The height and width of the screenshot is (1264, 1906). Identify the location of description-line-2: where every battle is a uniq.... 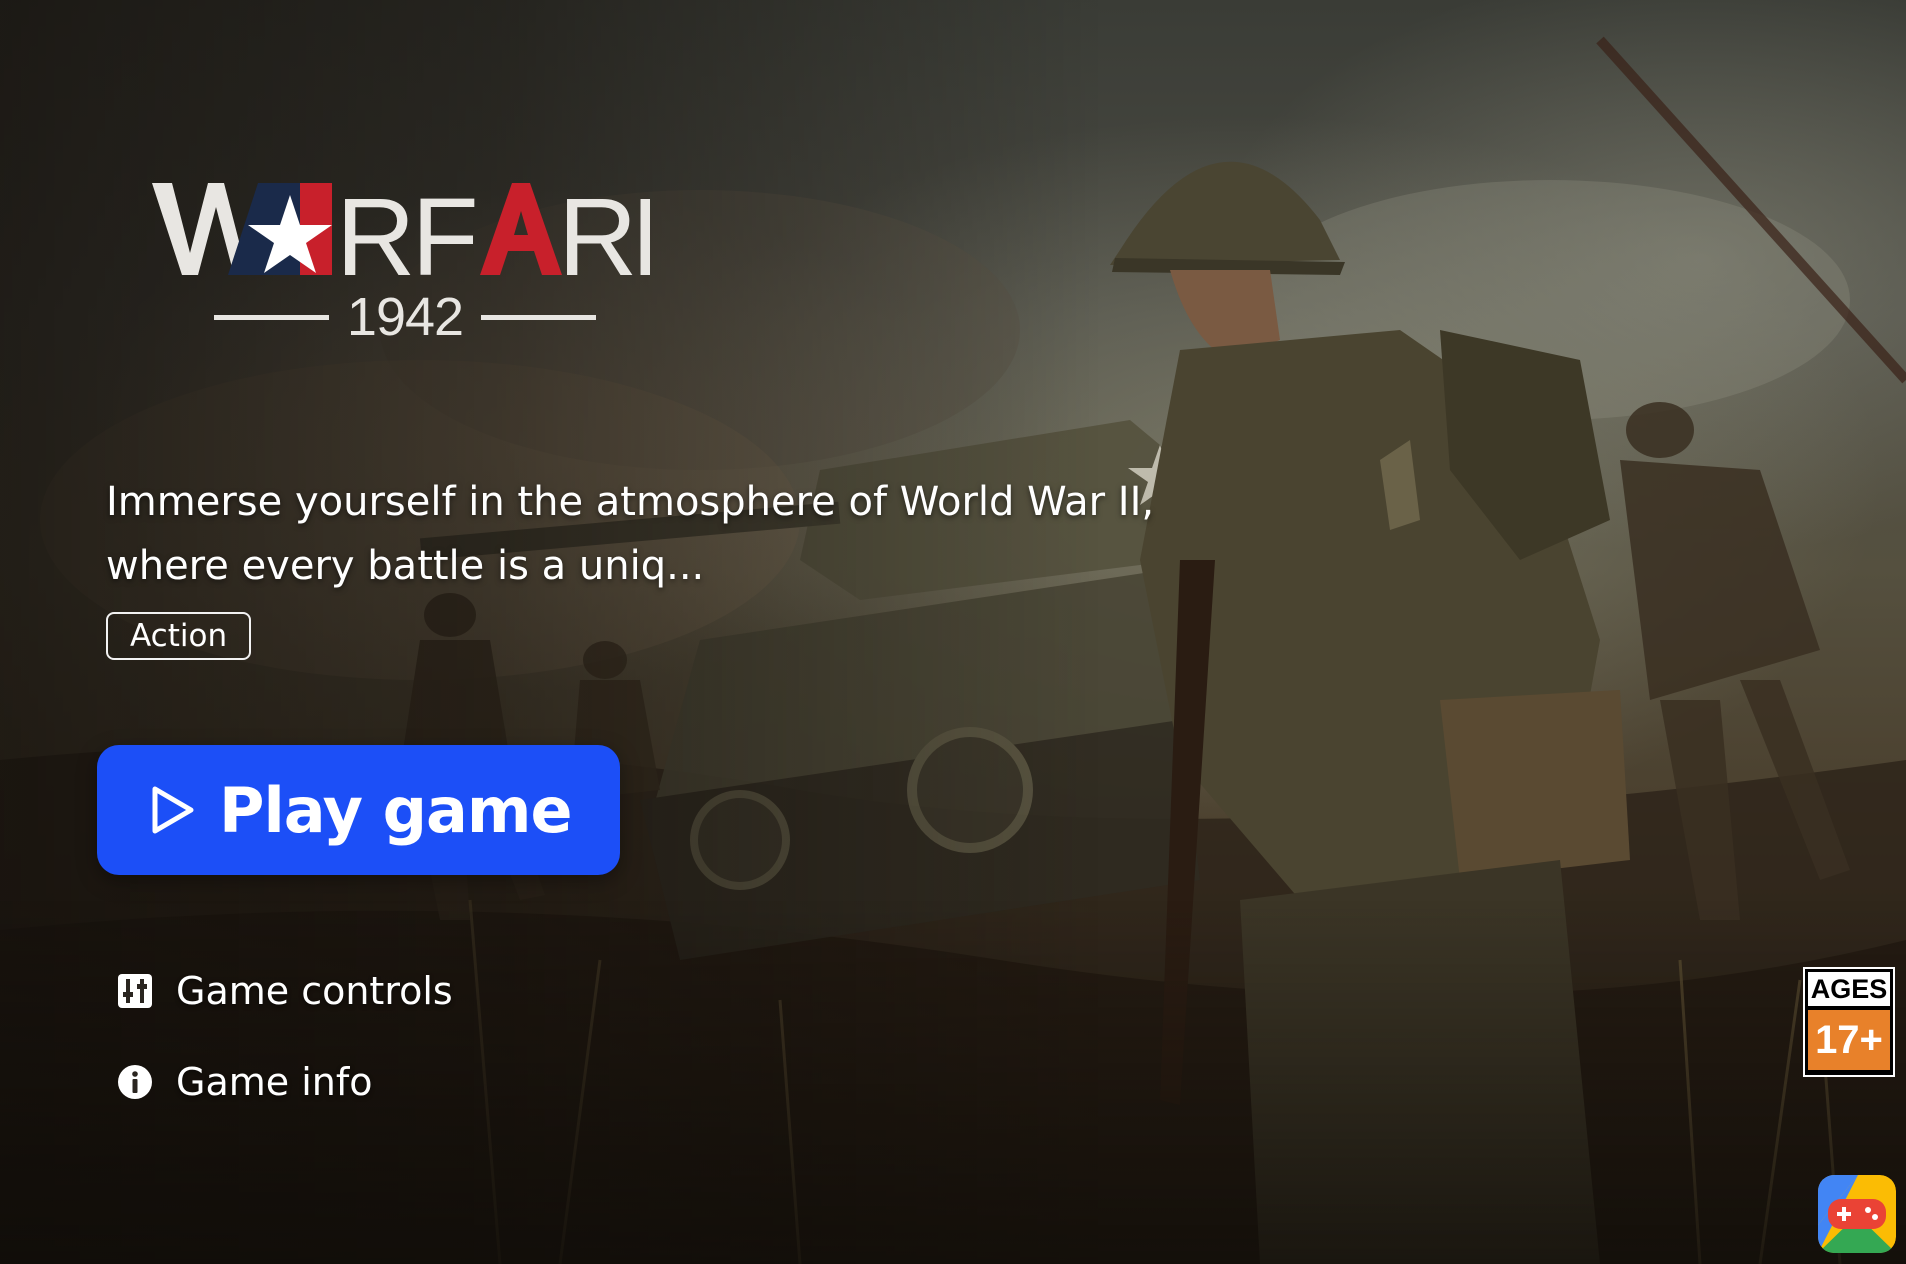
(405, 566).